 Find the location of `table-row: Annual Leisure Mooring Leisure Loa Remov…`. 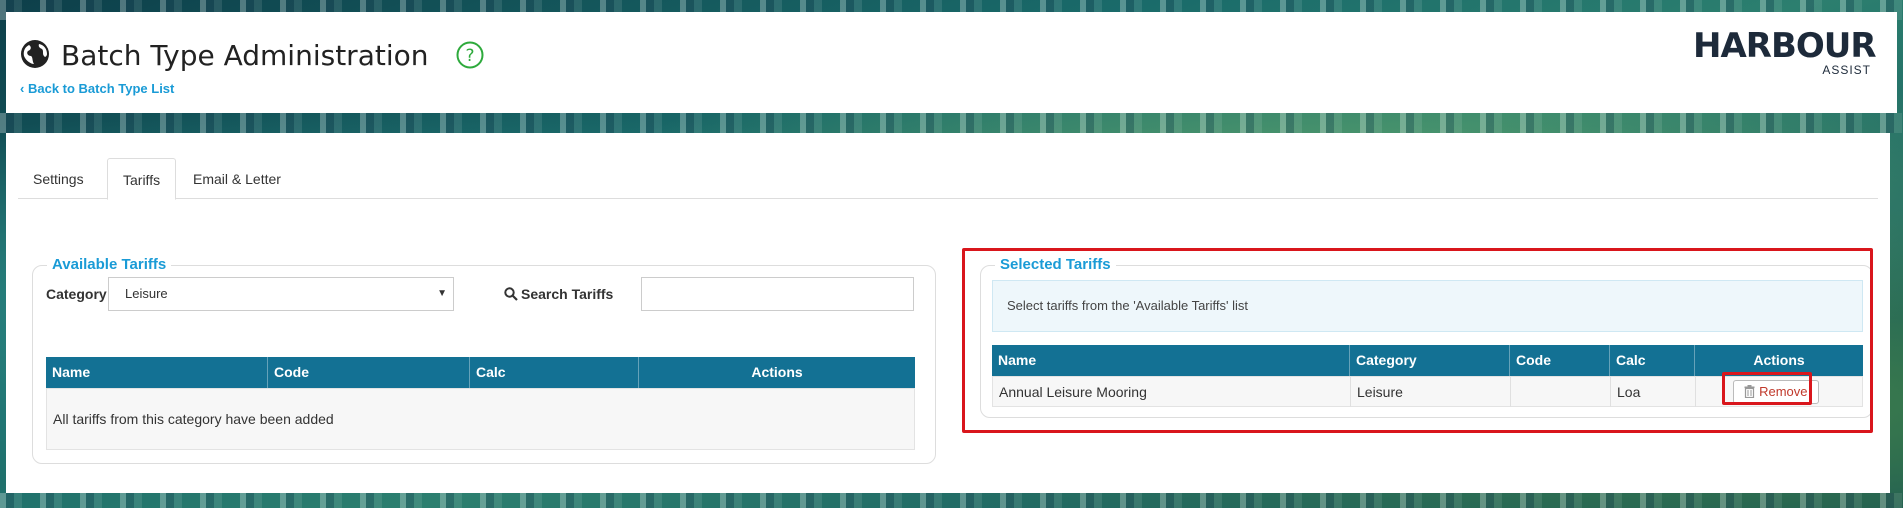

table-row: Annual Leisure Mooring Leisure Loa Remov… is located at coordinates (1427, 391).